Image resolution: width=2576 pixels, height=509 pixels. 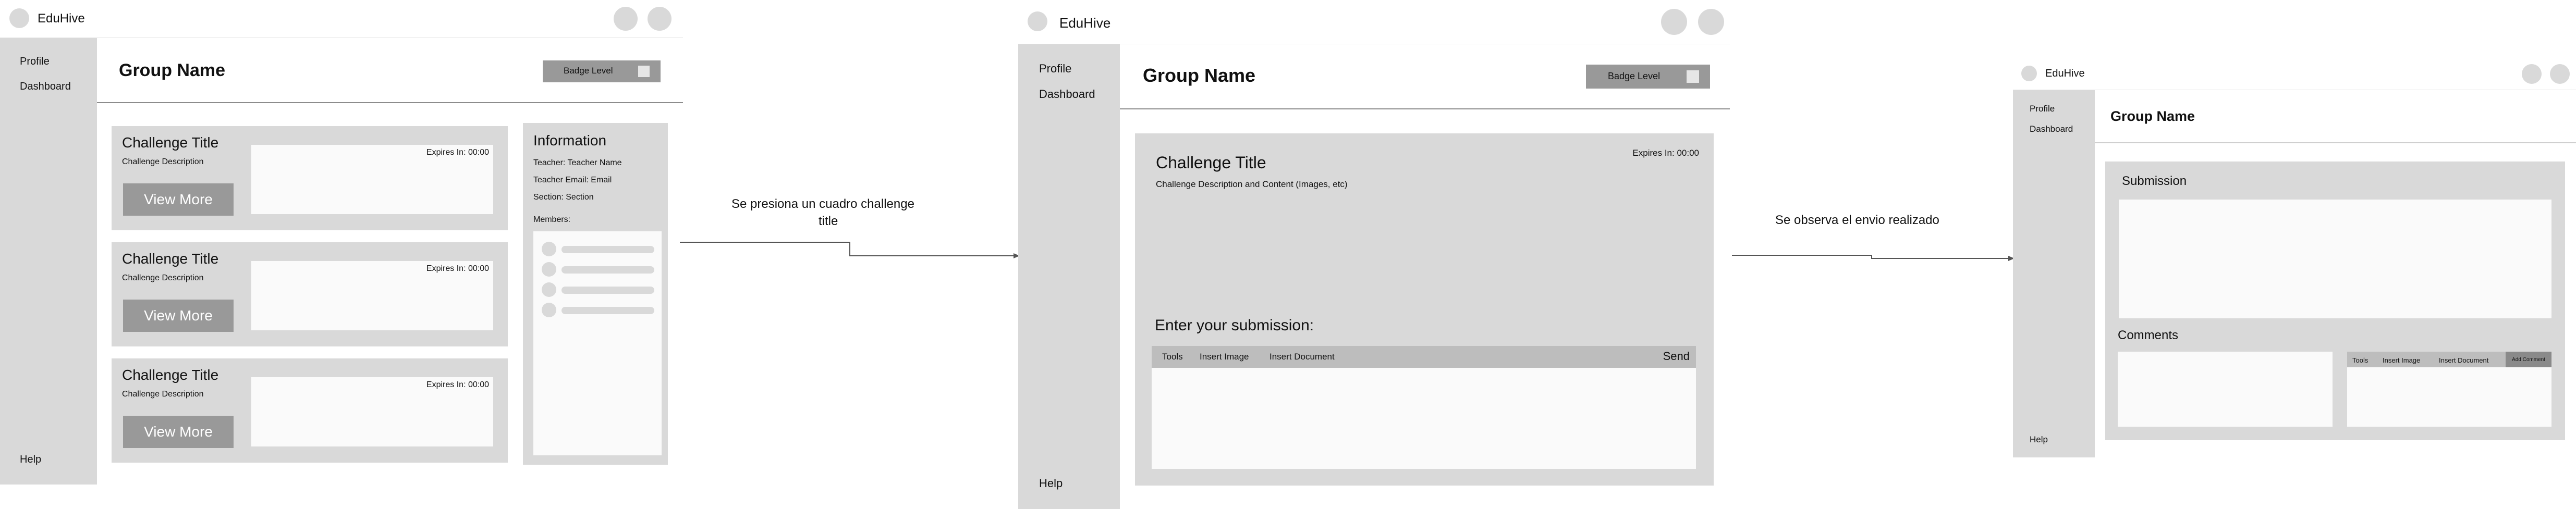 I want to click on information-title: Information, so click(x=570, y=140).